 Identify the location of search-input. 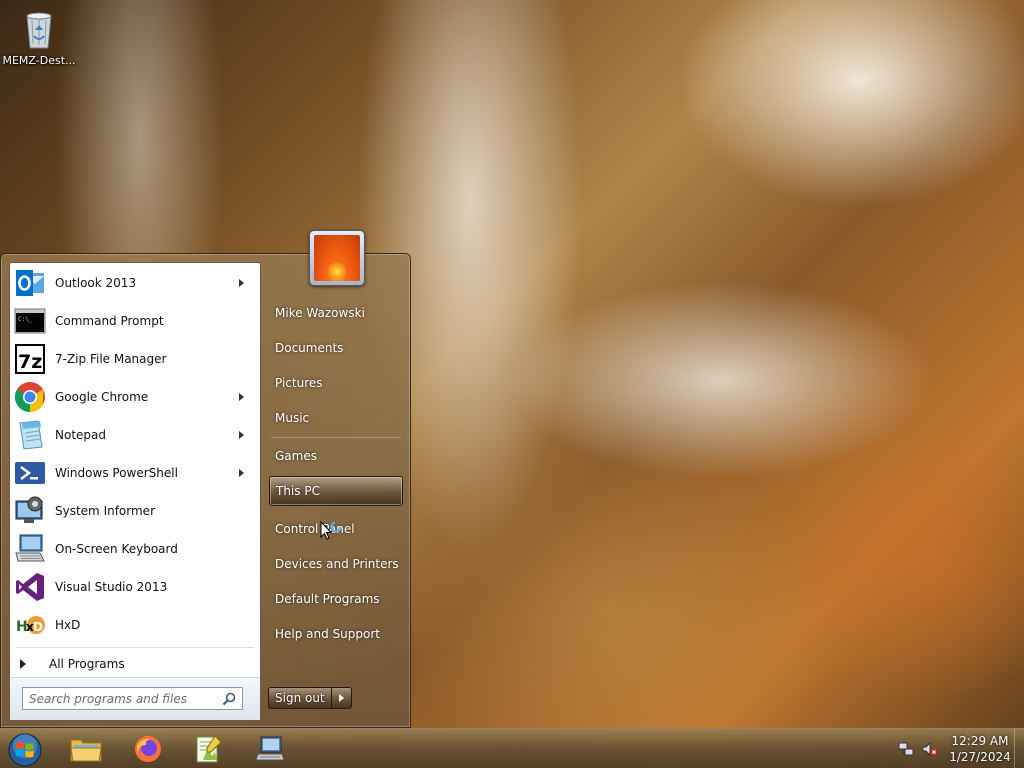
(124, 698).